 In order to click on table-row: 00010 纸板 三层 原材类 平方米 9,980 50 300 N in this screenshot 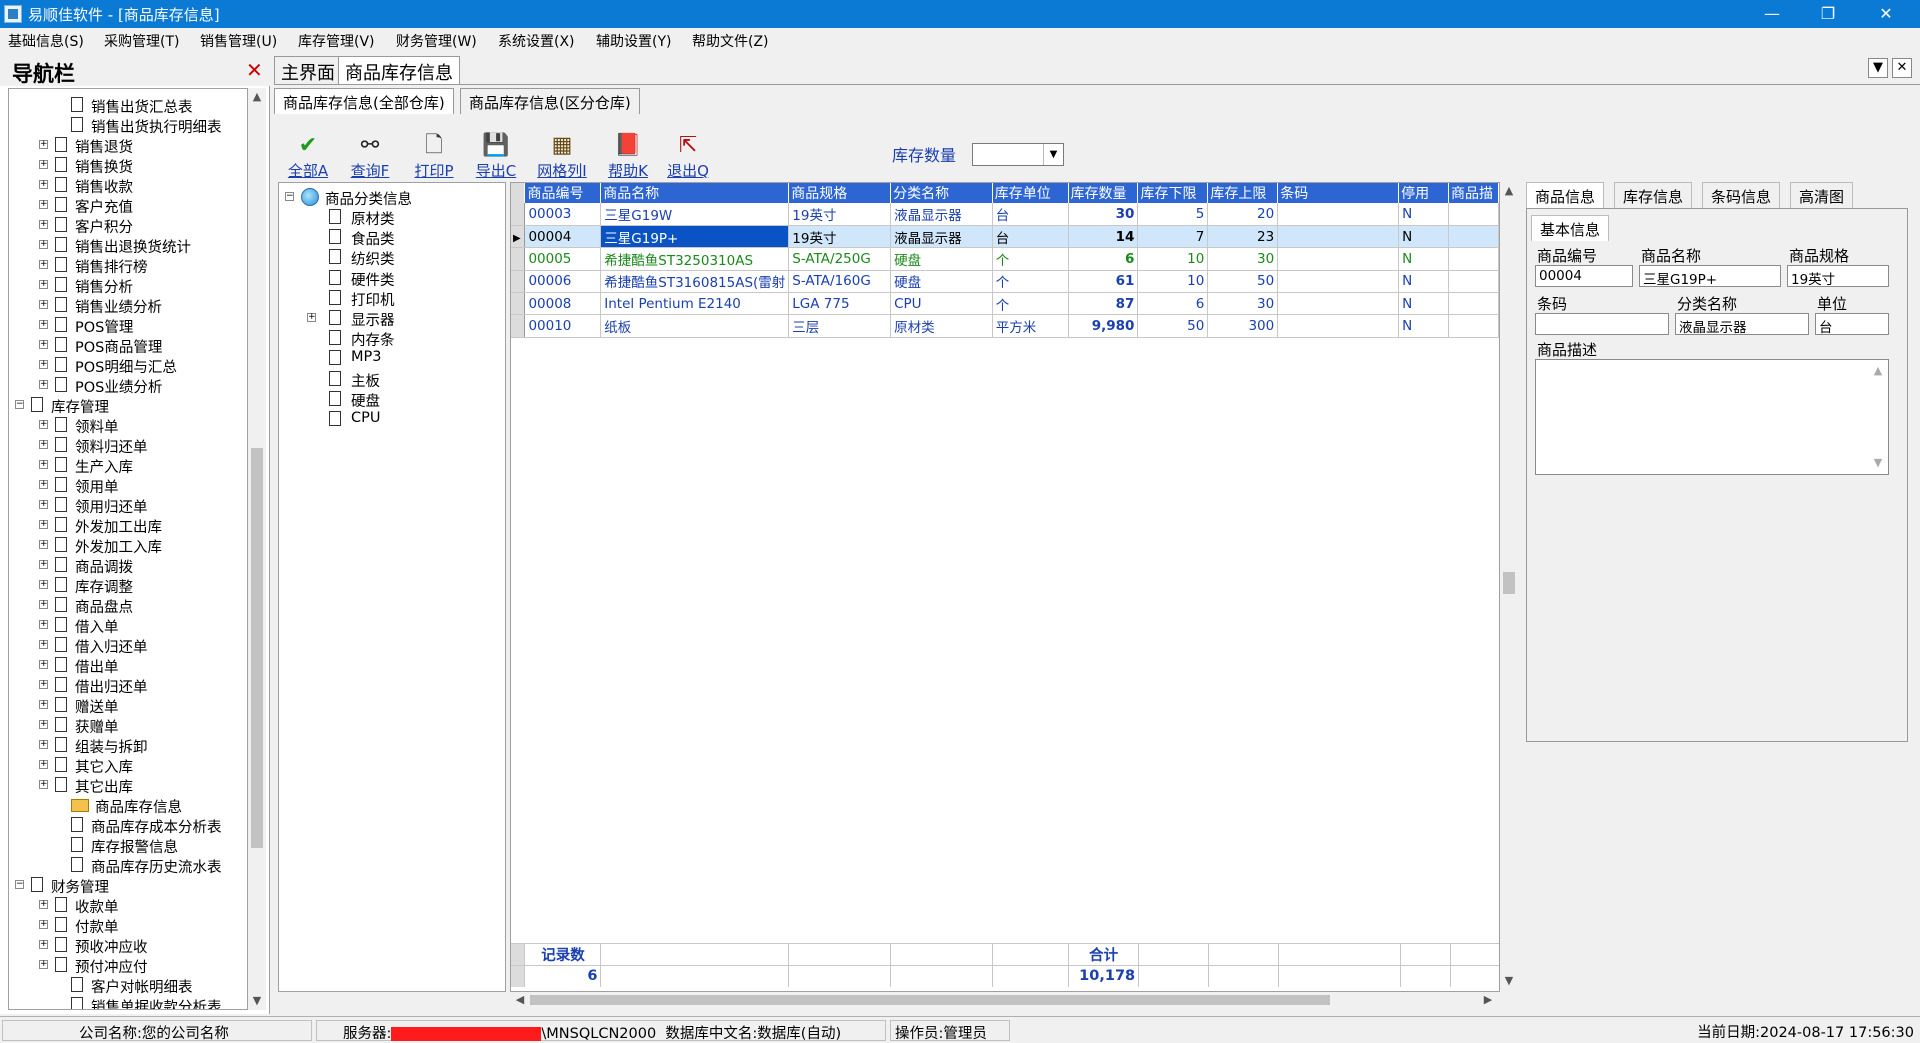, I will do `click(1005, 326)`.